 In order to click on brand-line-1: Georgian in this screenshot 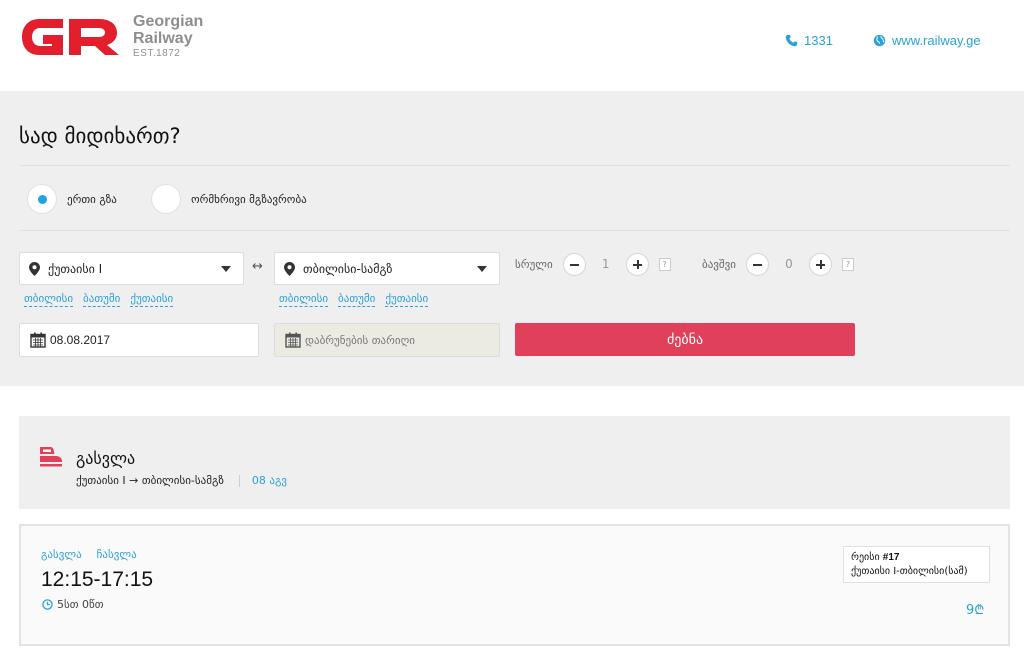, I will do `click(168, 21)`.